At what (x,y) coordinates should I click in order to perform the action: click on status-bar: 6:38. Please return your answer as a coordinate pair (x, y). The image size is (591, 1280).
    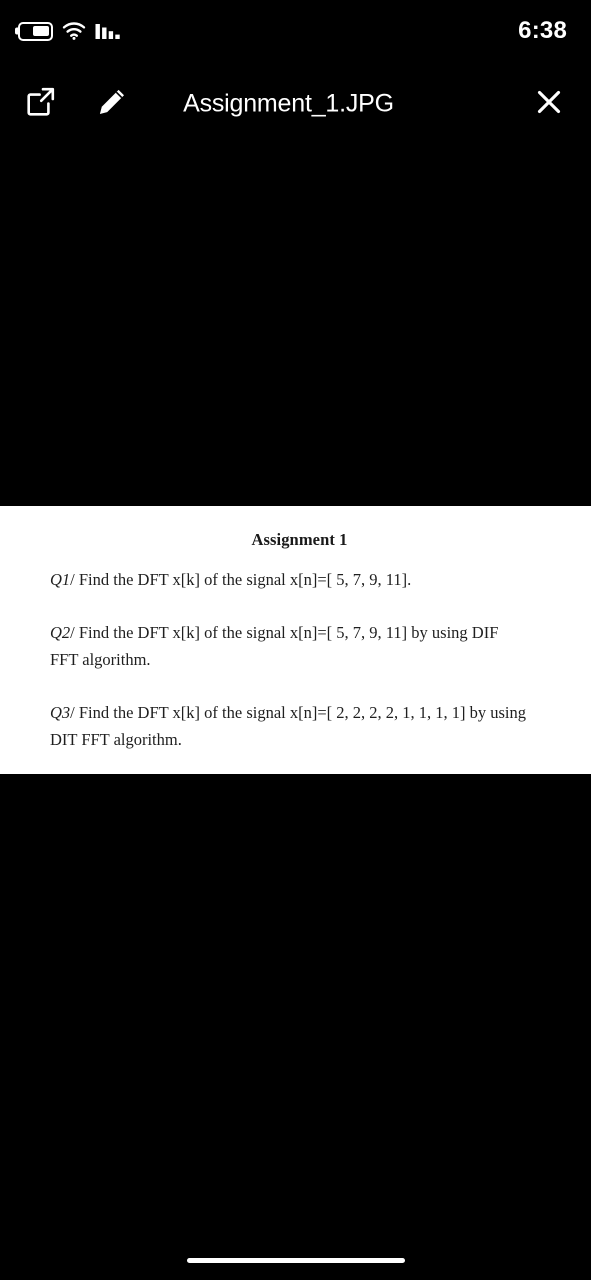
    Looking at the image, I should click on (295, 31).